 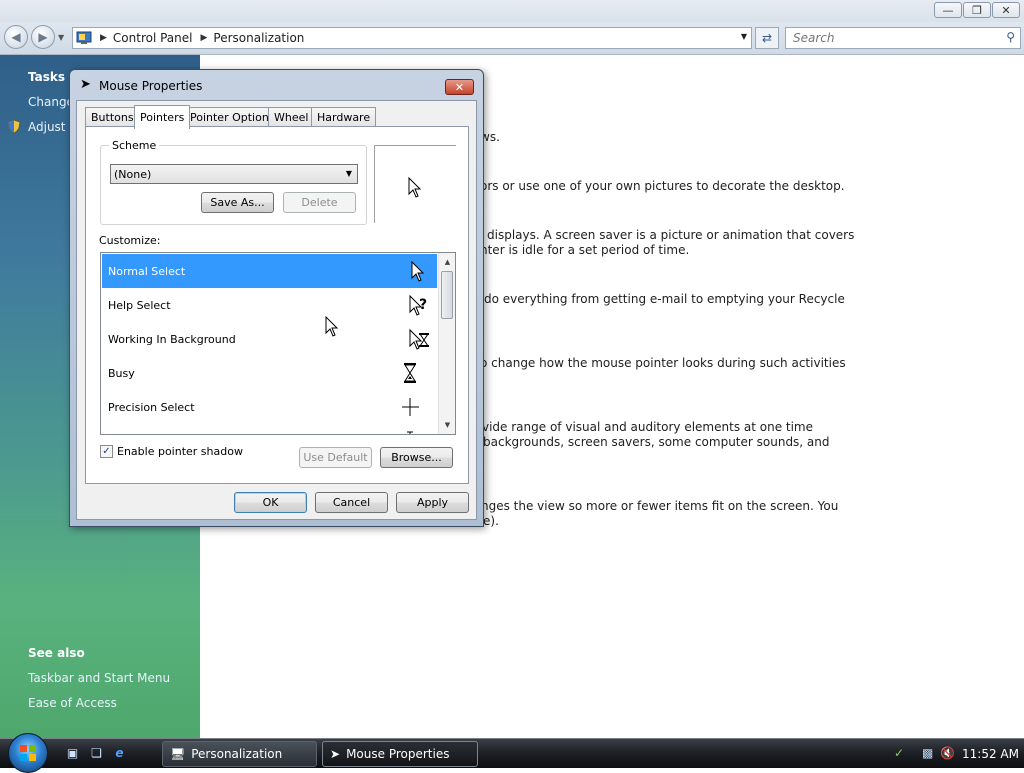 I want to click on apply-button: Apply, so click(x=432, y=502).